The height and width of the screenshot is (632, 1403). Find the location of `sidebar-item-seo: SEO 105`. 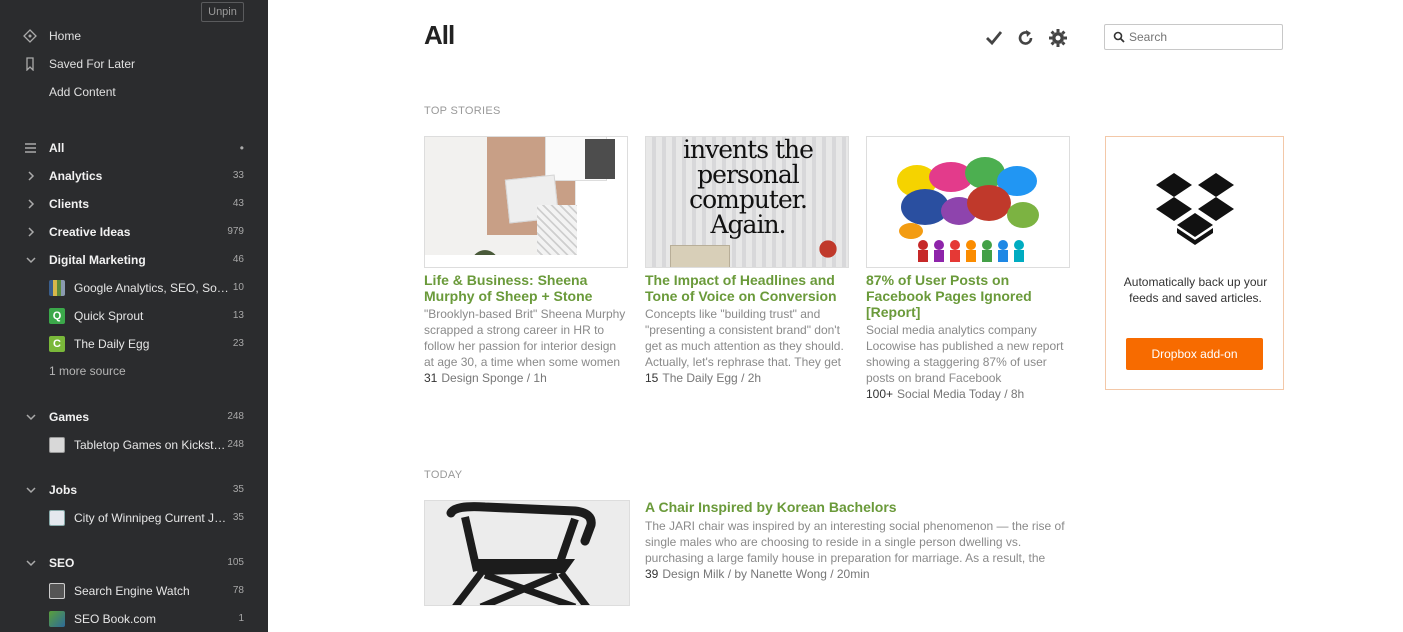

sidebar-item-seo: SEO 105 is located at coordinates (134, 563).